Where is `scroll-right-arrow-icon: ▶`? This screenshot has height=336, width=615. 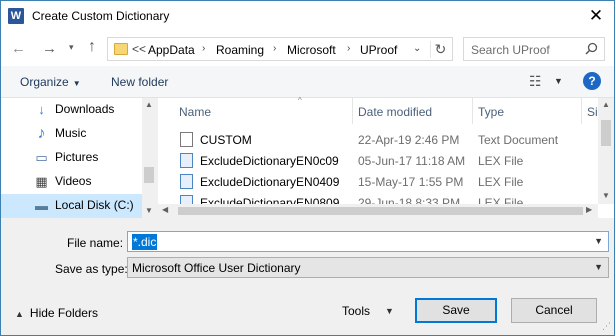
scroll-right-arrow-icon: ▶ is located at coordinates (589, 209).